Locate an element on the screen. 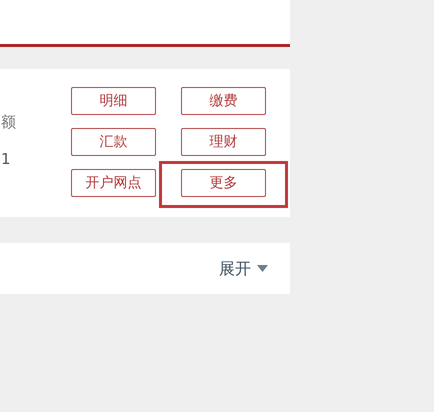 The height and width of the screenshot is (412, 434). action-button: 明细 is located at coordinates (113, 101).